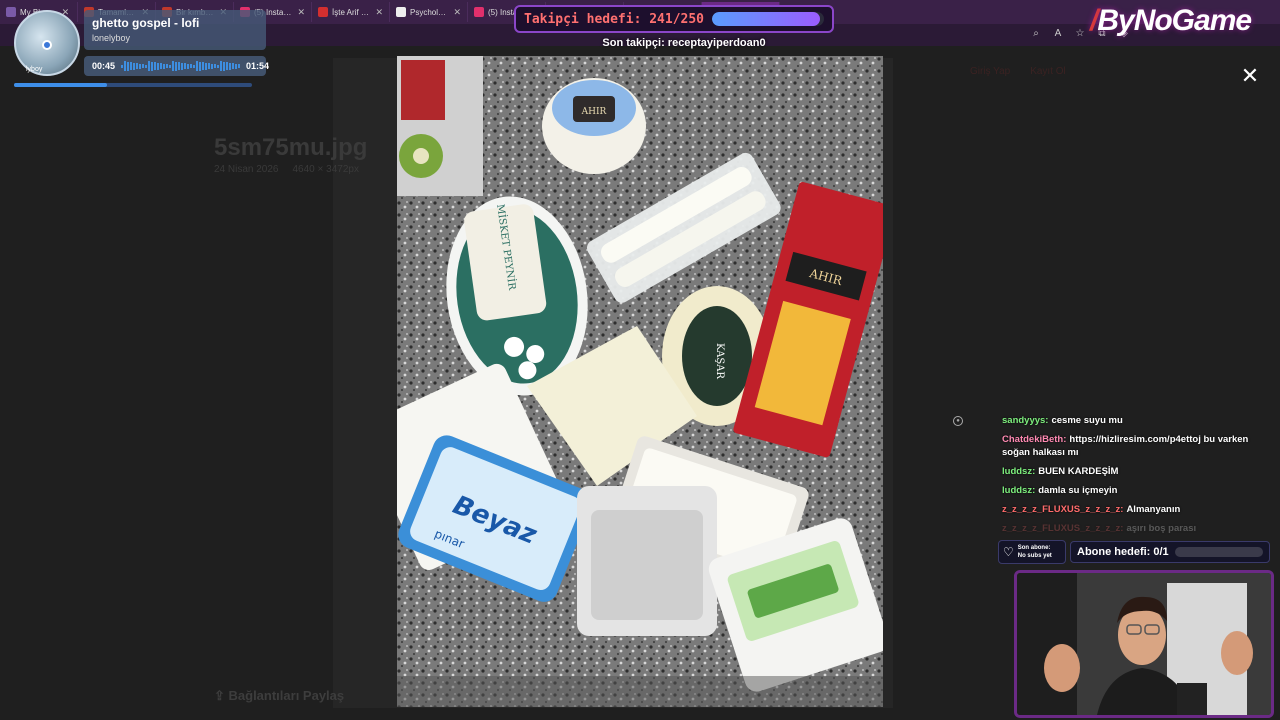 Image resolution: width=1280 pixels, height=720 pixels. Describe the element at coordinates (1153, 509) in the screenshot. I see `chat-text: Almanyanın` at that location.